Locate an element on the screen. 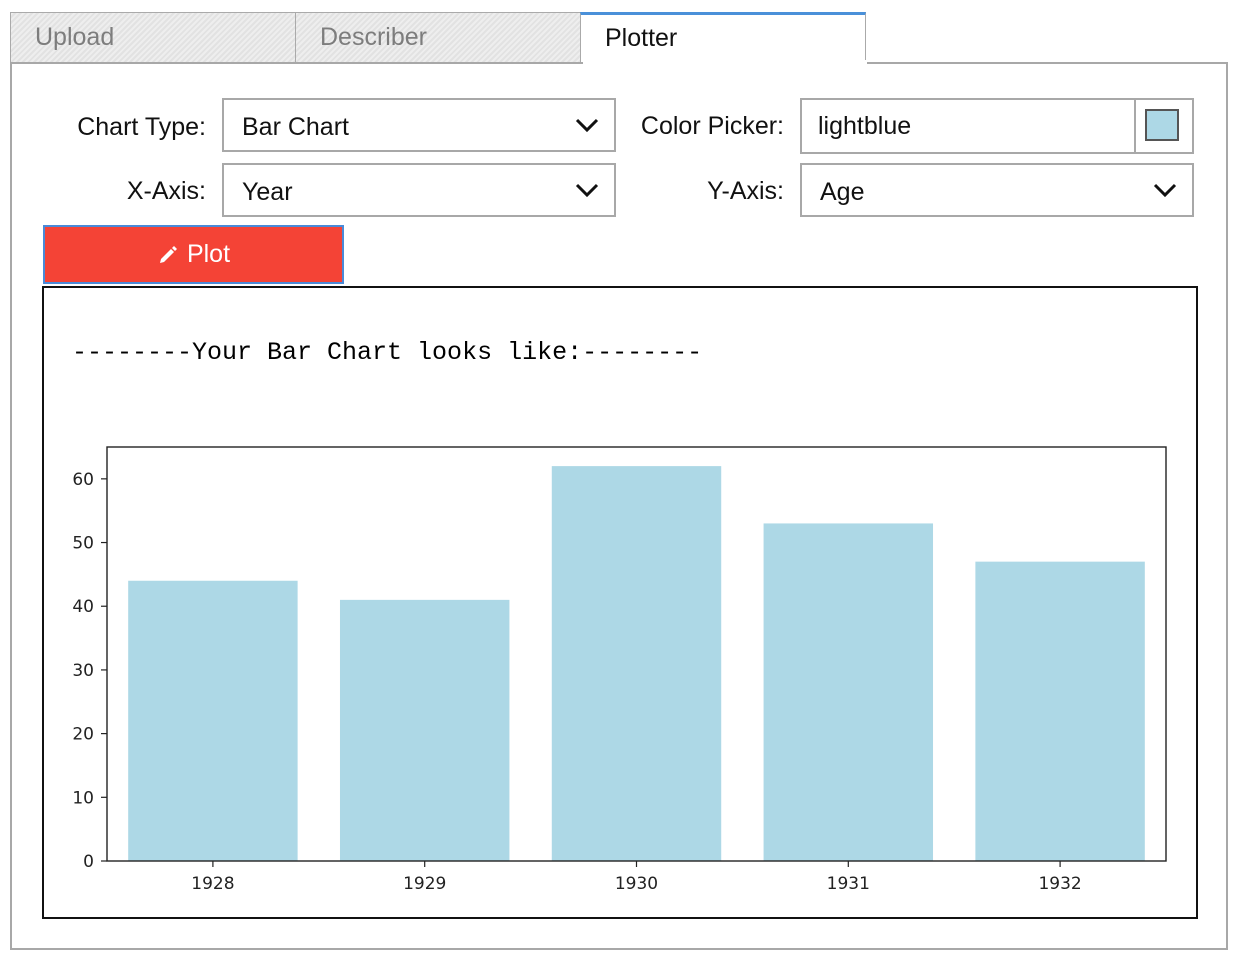  y-tick-label: 50 is located at coordinates (83, 544).